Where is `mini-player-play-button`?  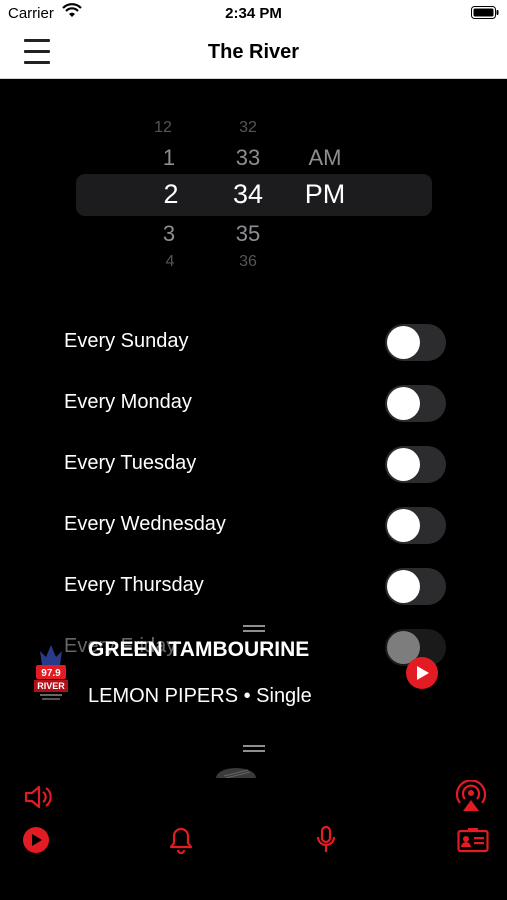
mini-player-play-button is located at coordinates (422, 673).